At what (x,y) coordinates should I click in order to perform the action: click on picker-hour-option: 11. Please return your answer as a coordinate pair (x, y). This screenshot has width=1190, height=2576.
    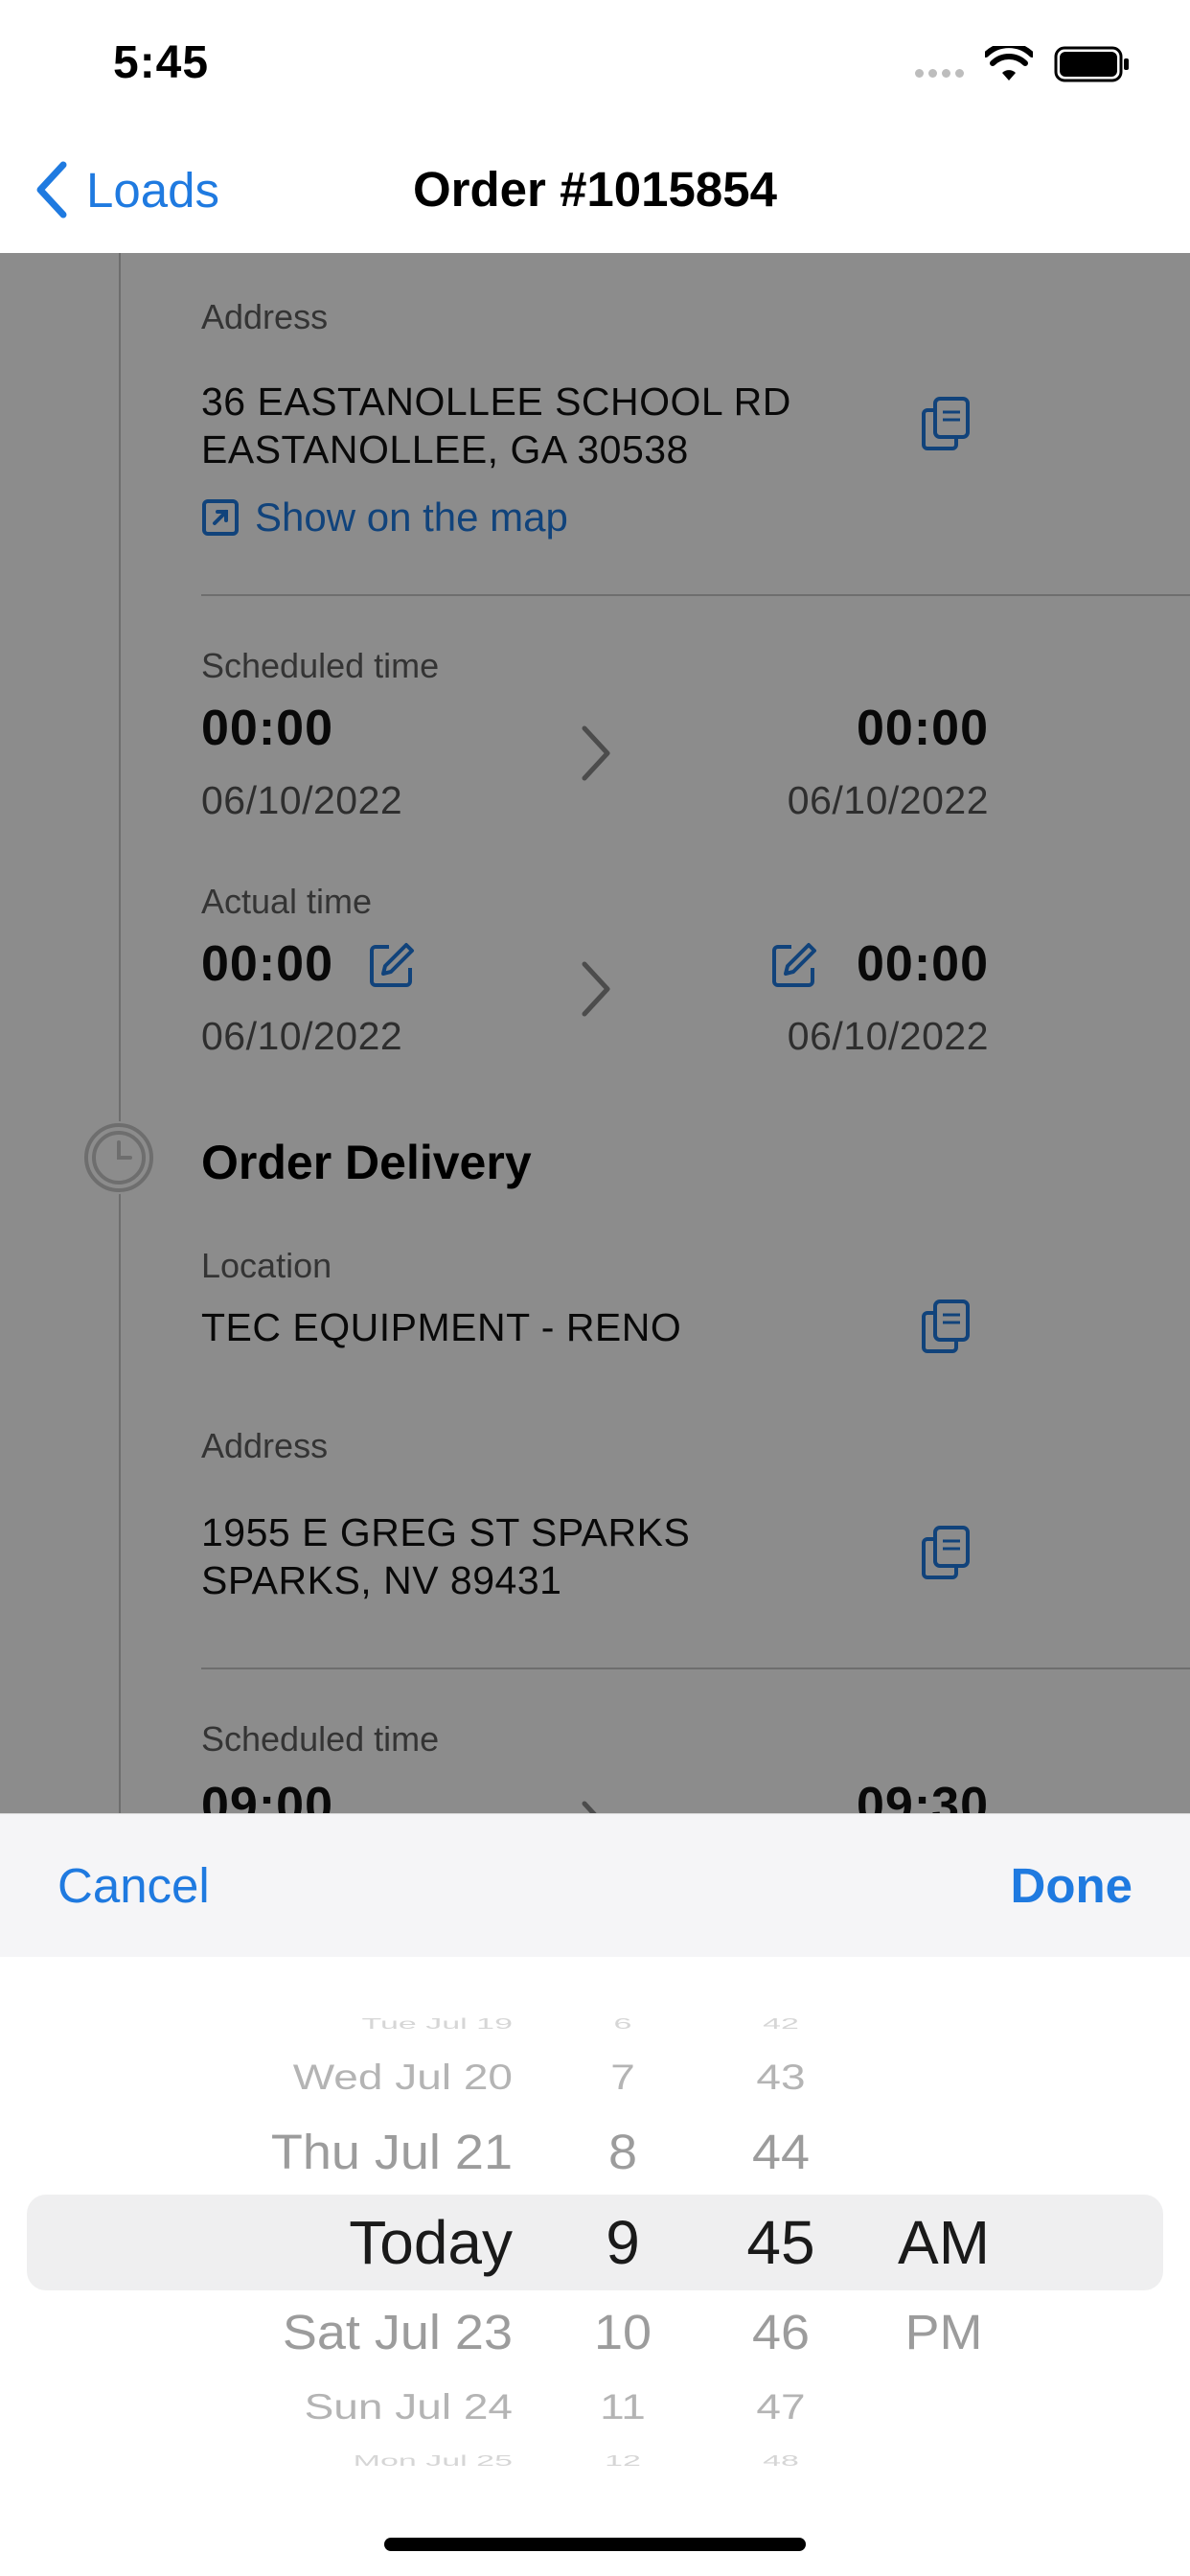
    Looking at the image, I should click on (623, 2407).